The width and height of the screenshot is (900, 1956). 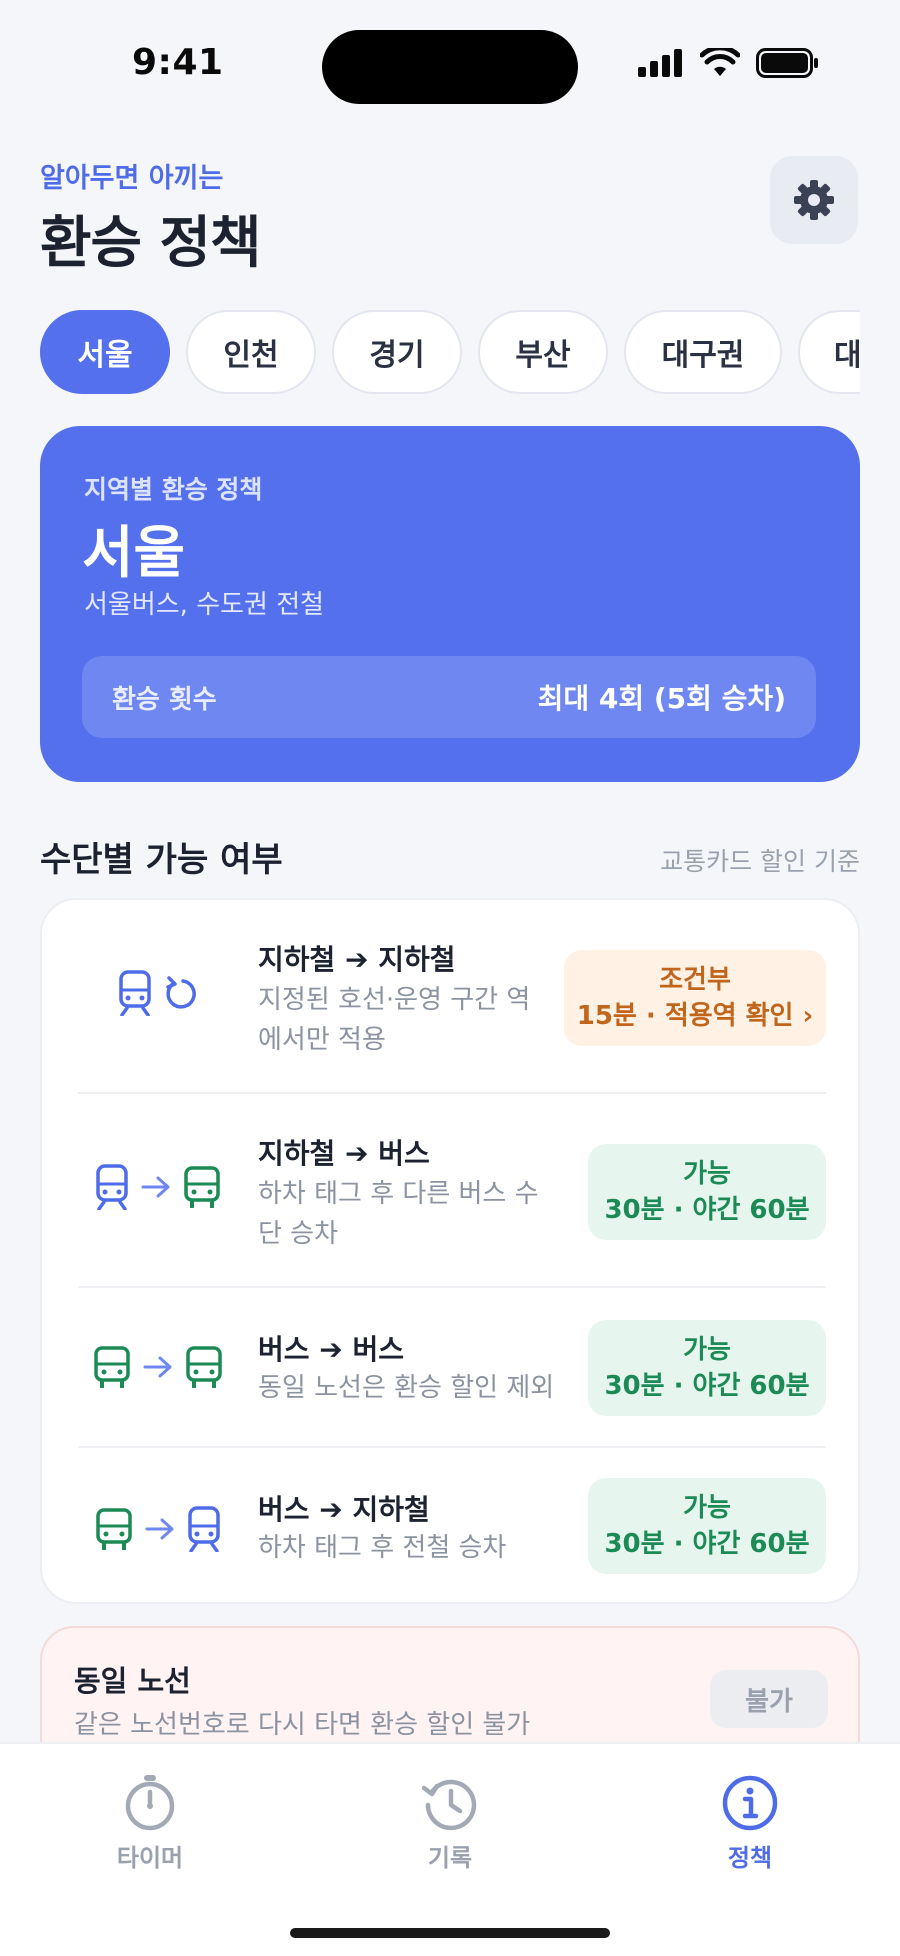 I want to click on chip-region-seoul: 서울, so click(x=105, y=352).